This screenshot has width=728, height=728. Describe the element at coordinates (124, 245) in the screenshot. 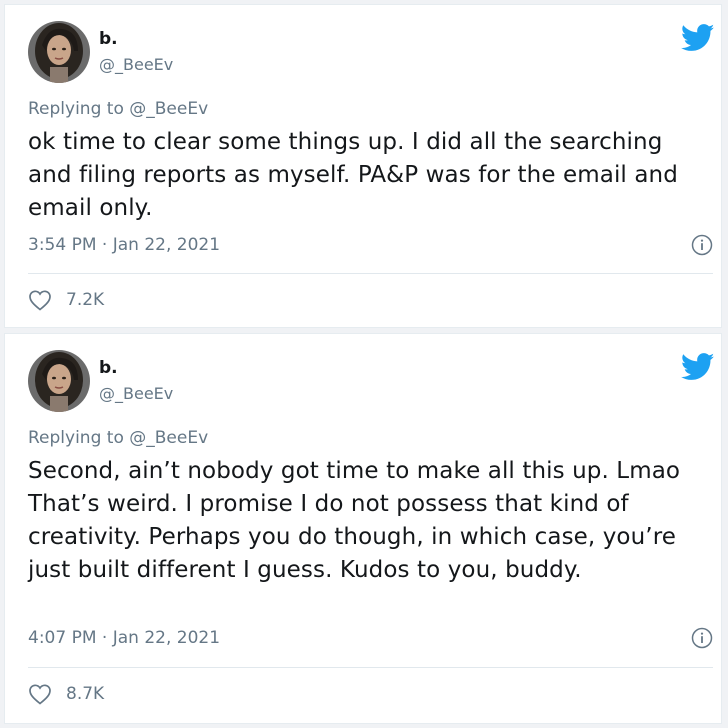

I see `tweet-timestamp: 3:54 PM · Jan 22, 2021` at that location.